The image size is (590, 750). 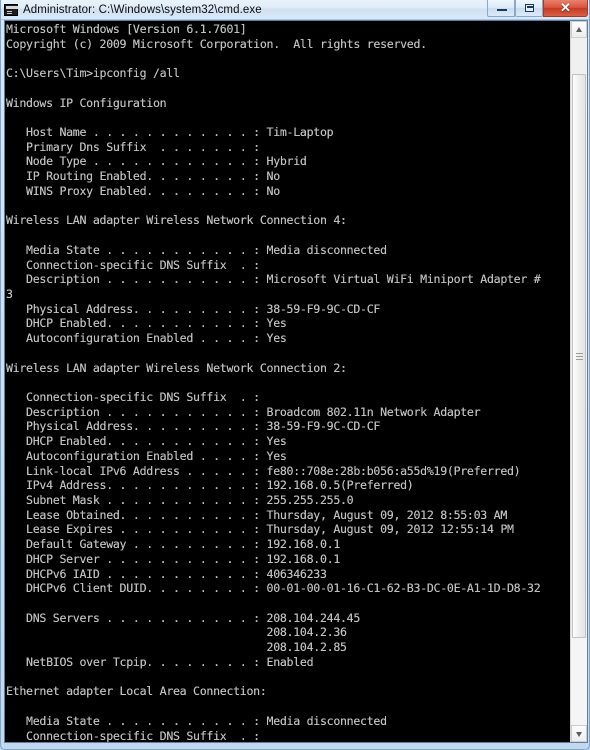 I want to click on console-line: C:\Users\Tim>ipconfig /all, so click(x=93, y=73).